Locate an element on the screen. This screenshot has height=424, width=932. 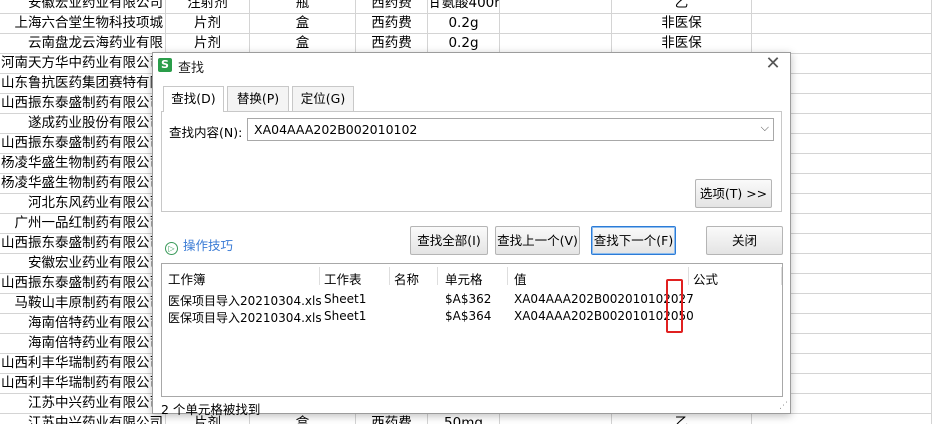
column-header-formula: 公式 is located at coordinates (705, 278).